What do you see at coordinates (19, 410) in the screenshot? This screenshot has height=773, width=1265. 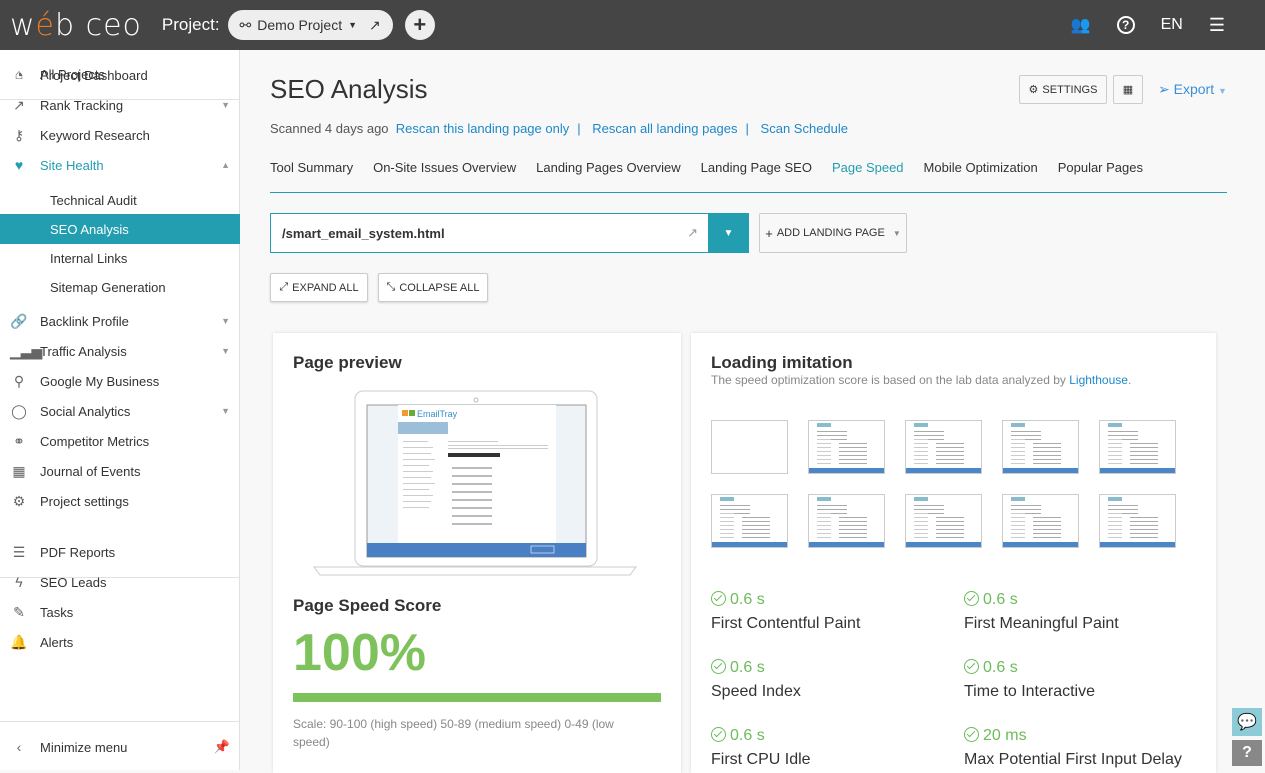 I see `chat-icon: ◯` at bounding box center [19, 410].